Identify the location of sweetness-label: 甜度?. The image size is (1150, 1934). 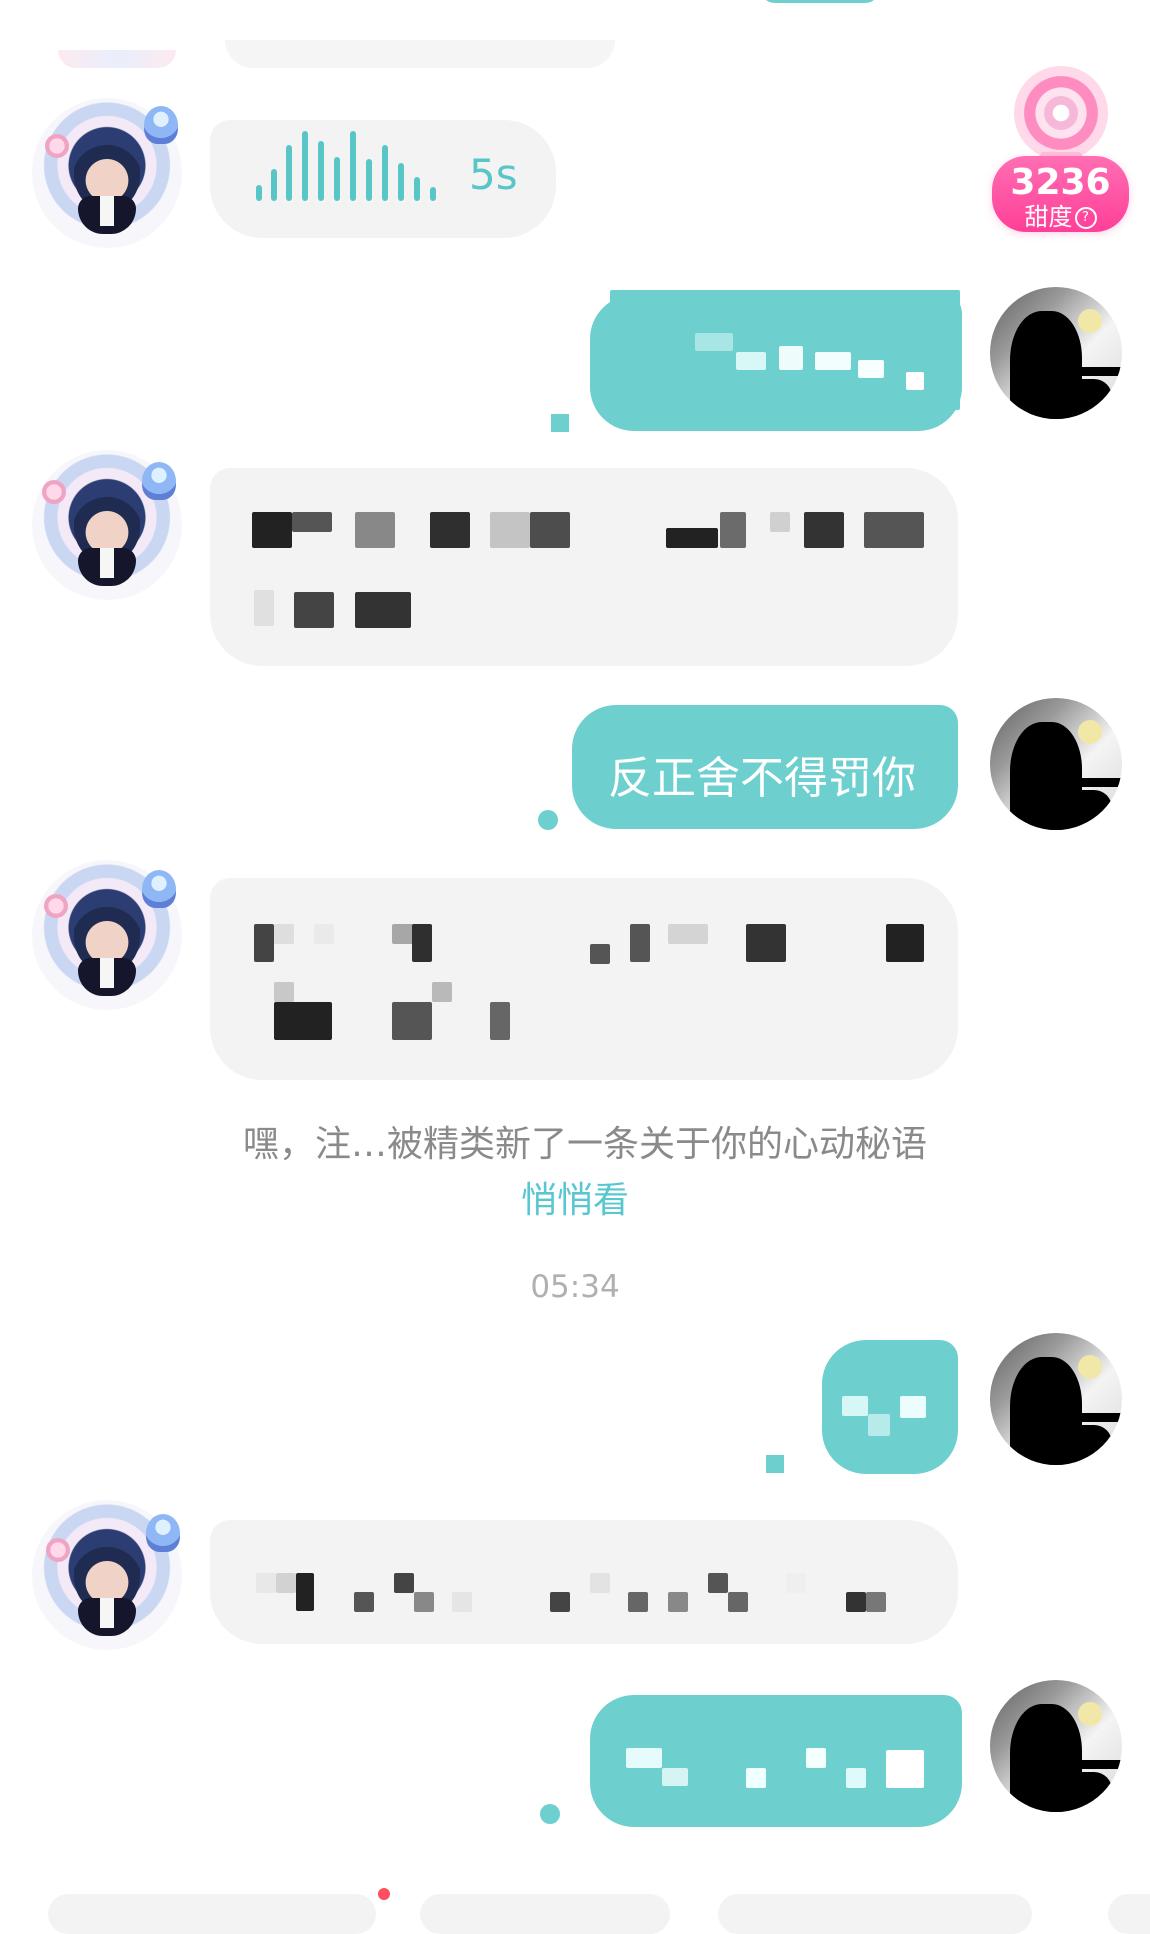
(1060, 214).